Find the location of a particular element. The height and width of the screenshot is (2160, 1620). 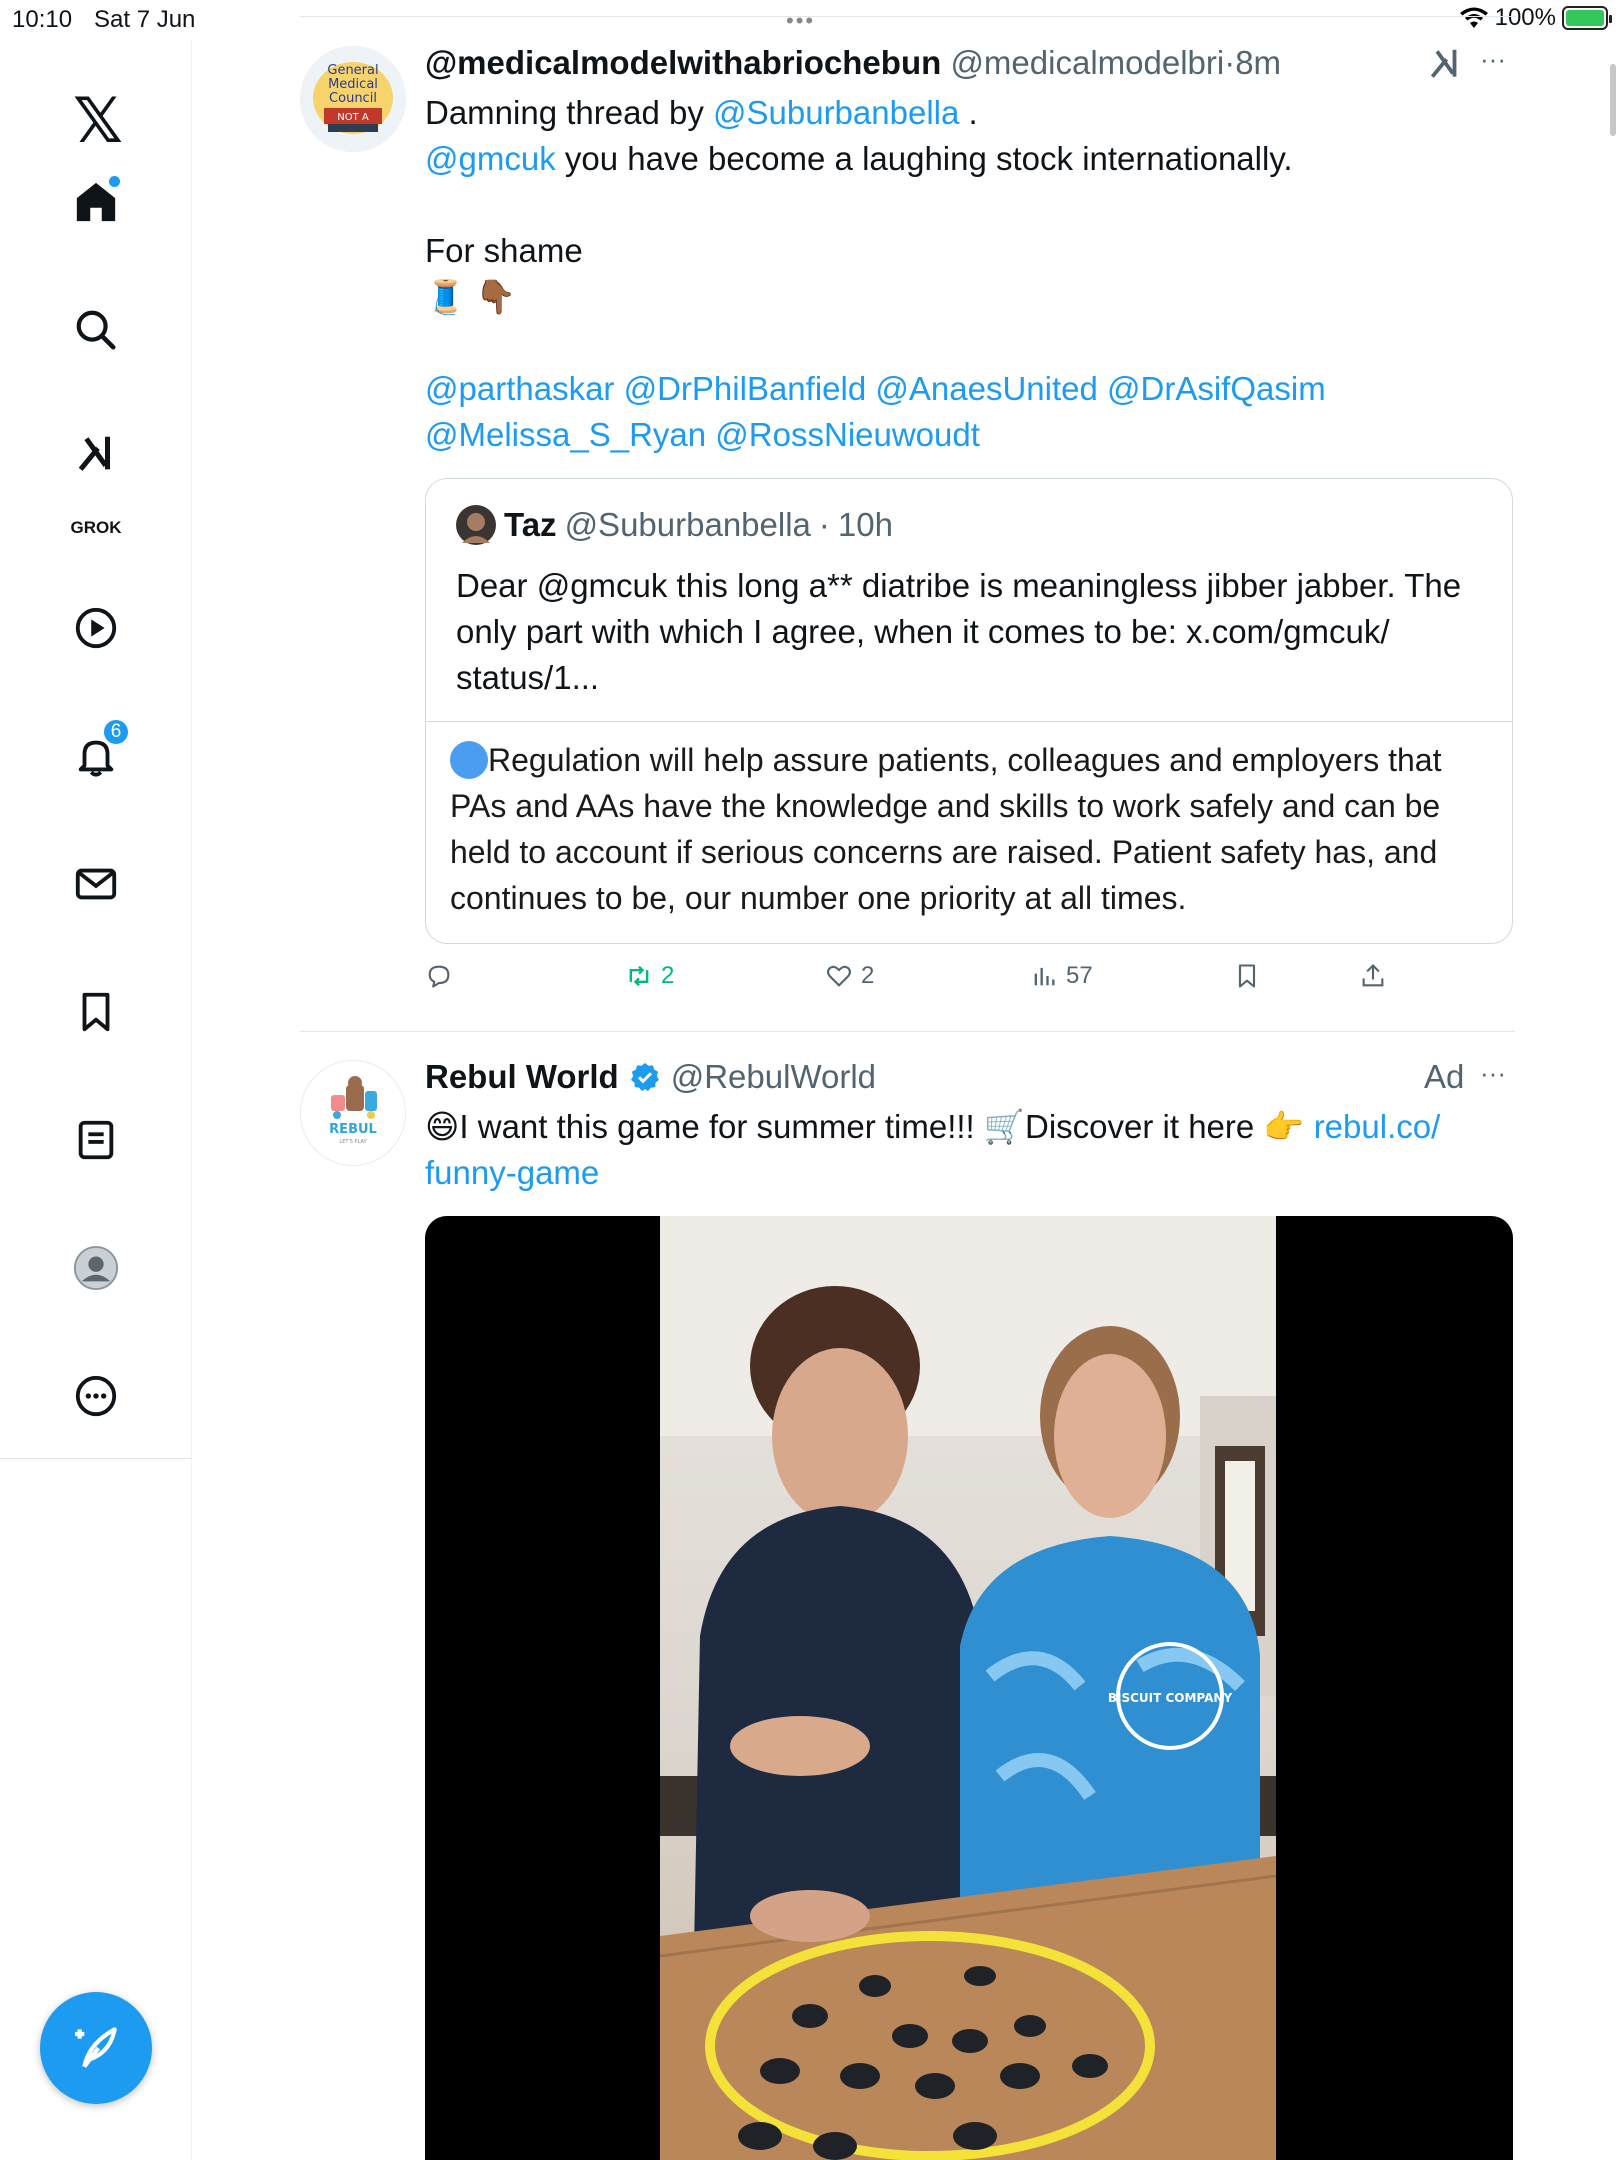

retweet-button: 2 is located at coordinates (649, 976).